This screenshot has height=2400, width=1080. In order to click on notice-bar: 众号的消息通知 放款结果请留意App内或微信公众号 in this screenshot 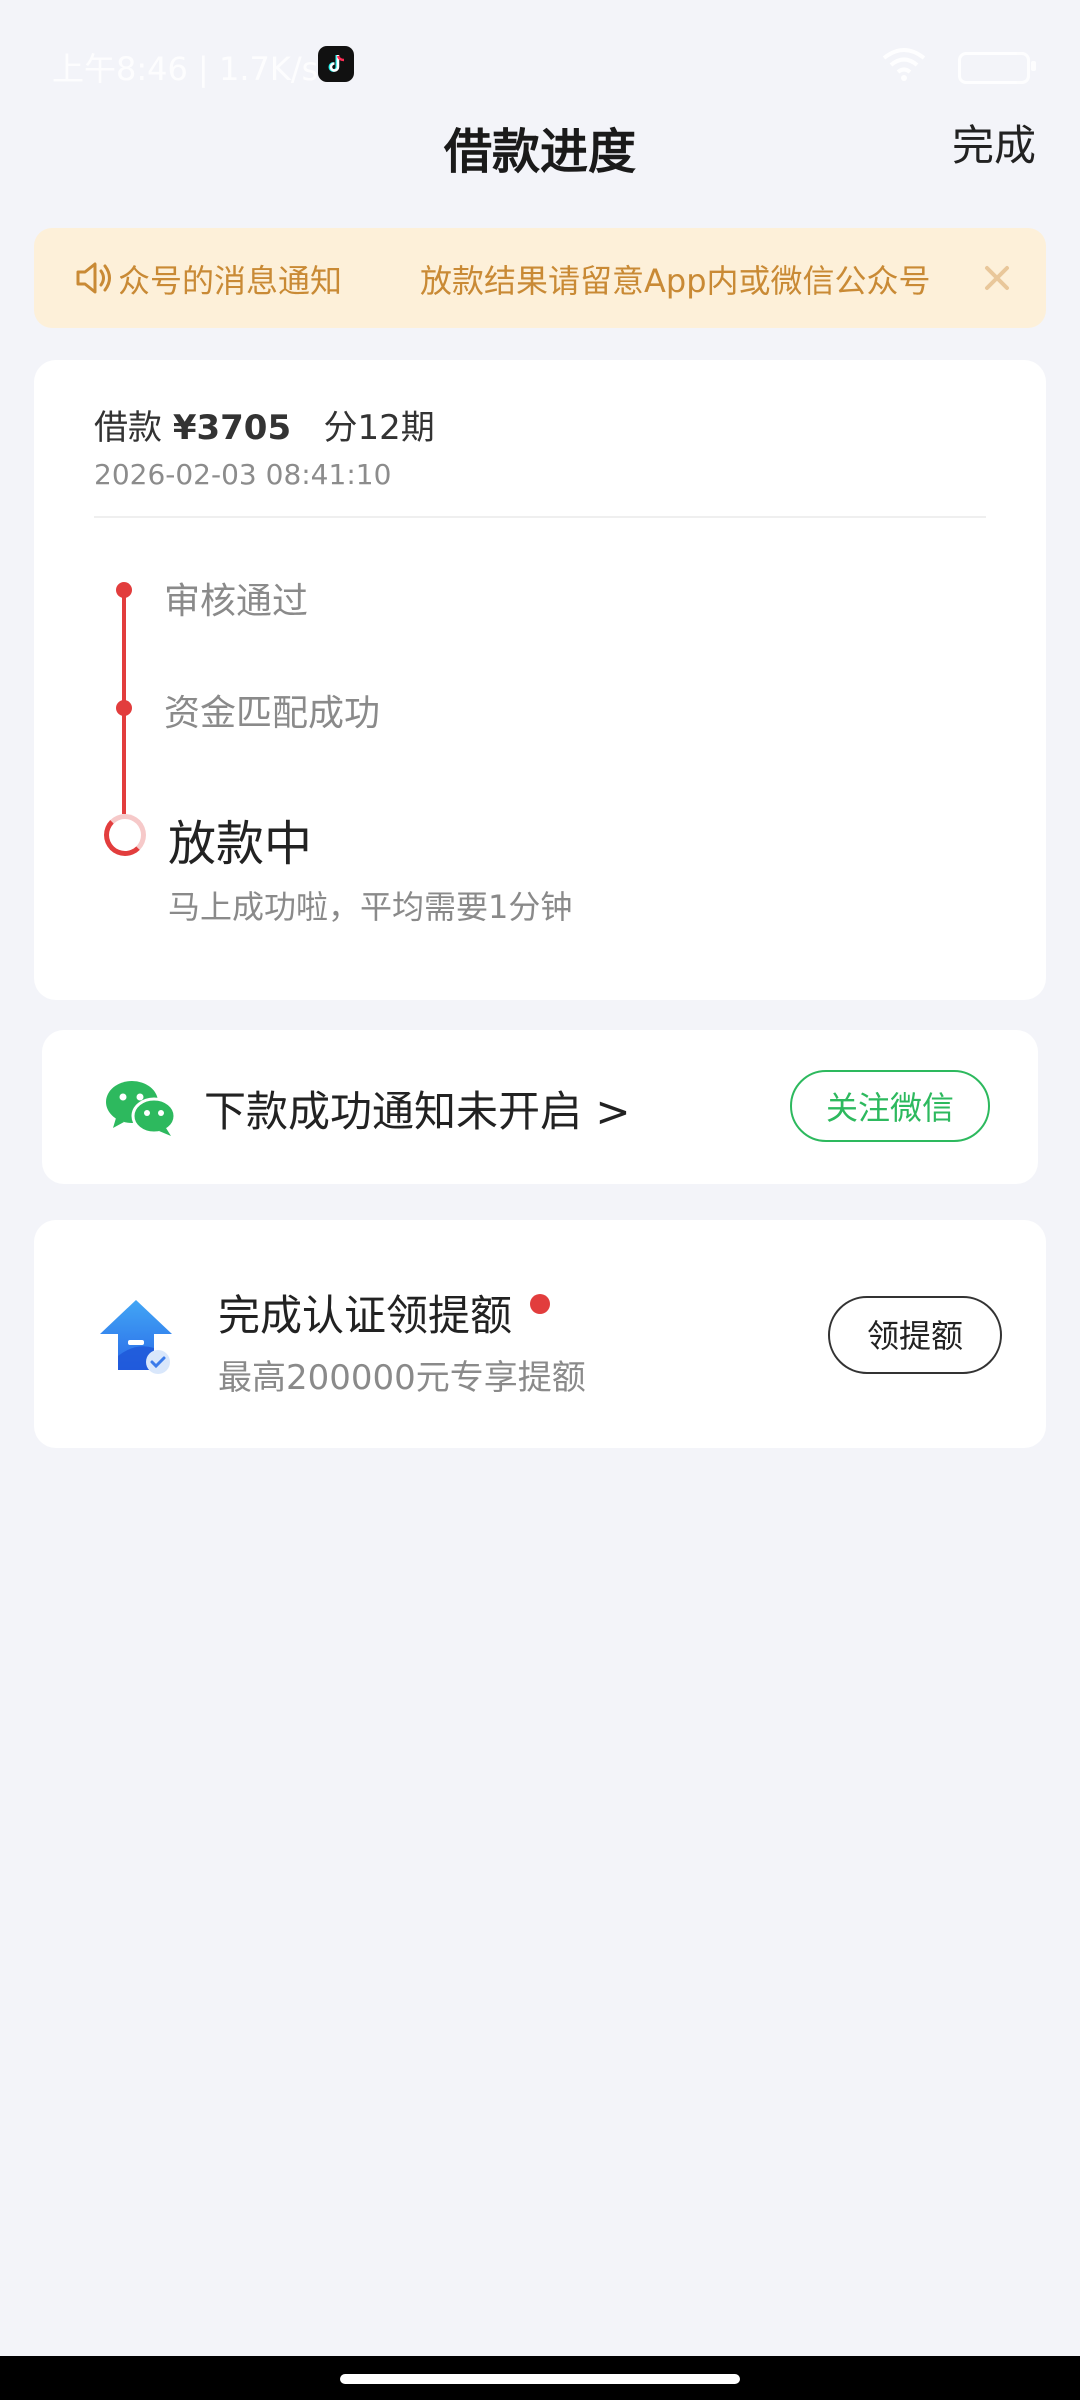, I will do `click(540, 278)`.